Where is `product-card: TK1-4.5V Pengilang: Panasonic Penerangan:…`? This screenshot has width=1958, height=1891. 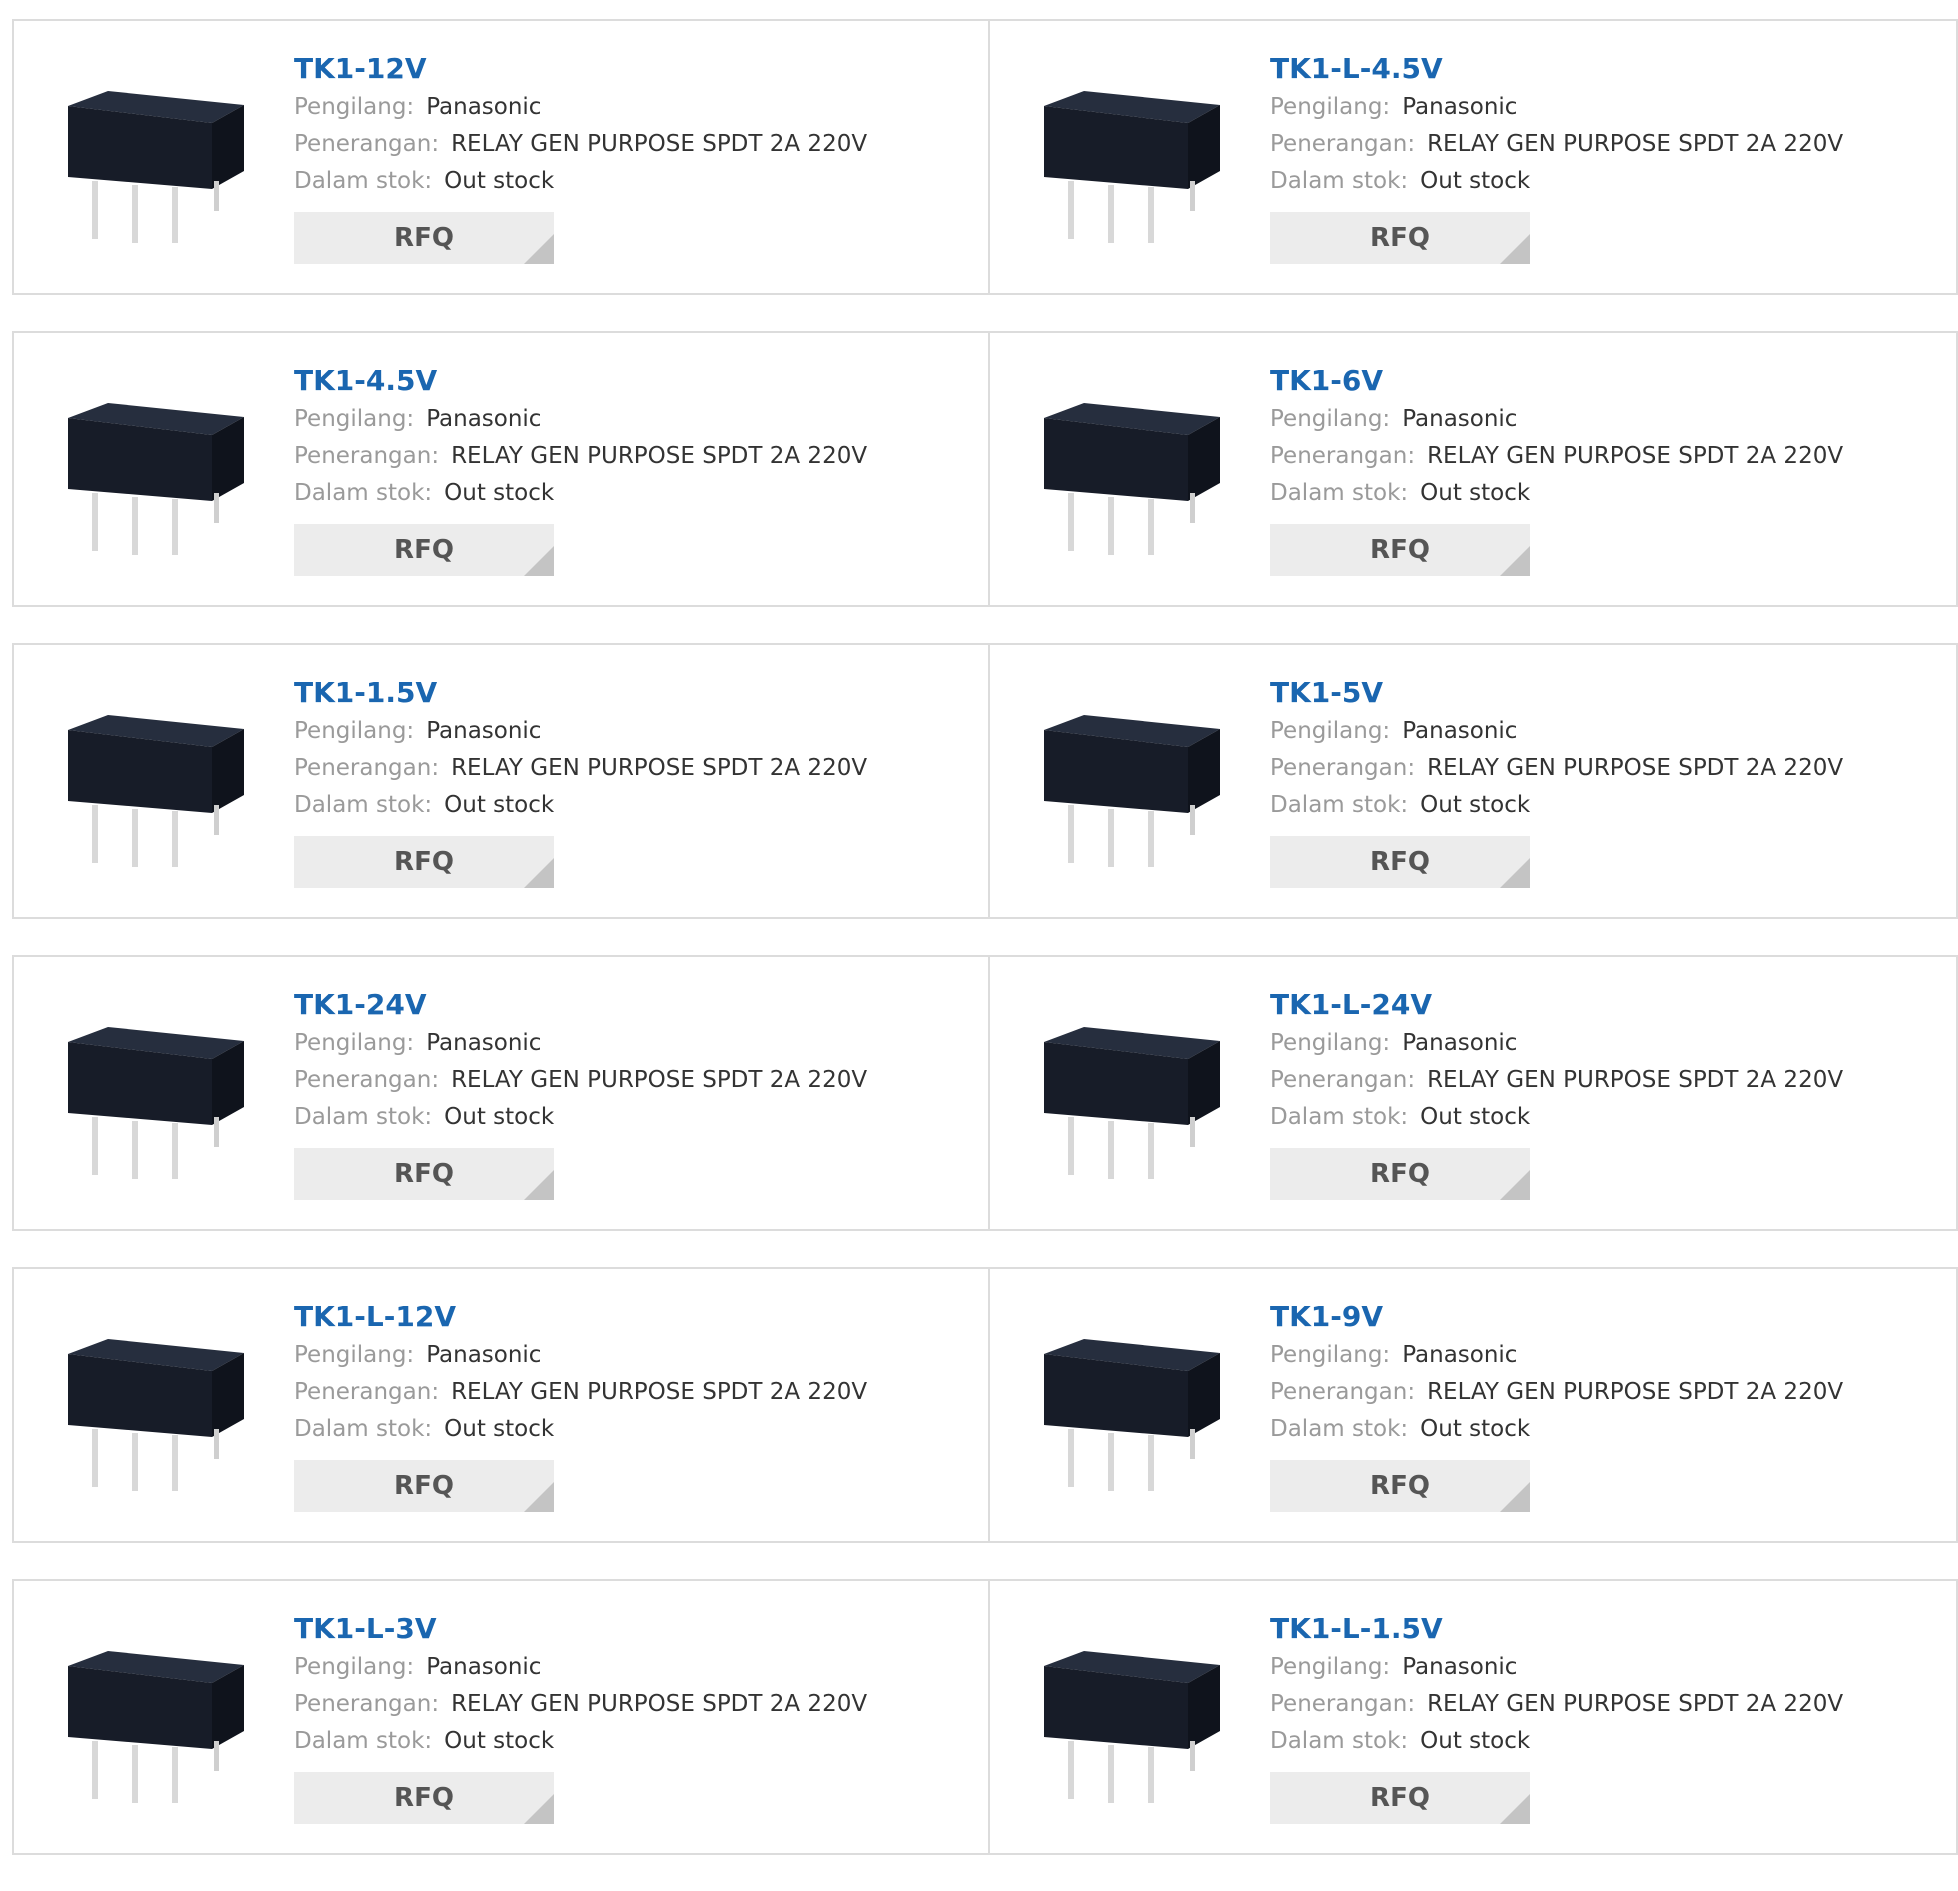
product-card: TK1-4.5V Pengilang: Panasonic Penerangan:… is located at coordinates (501, 469).